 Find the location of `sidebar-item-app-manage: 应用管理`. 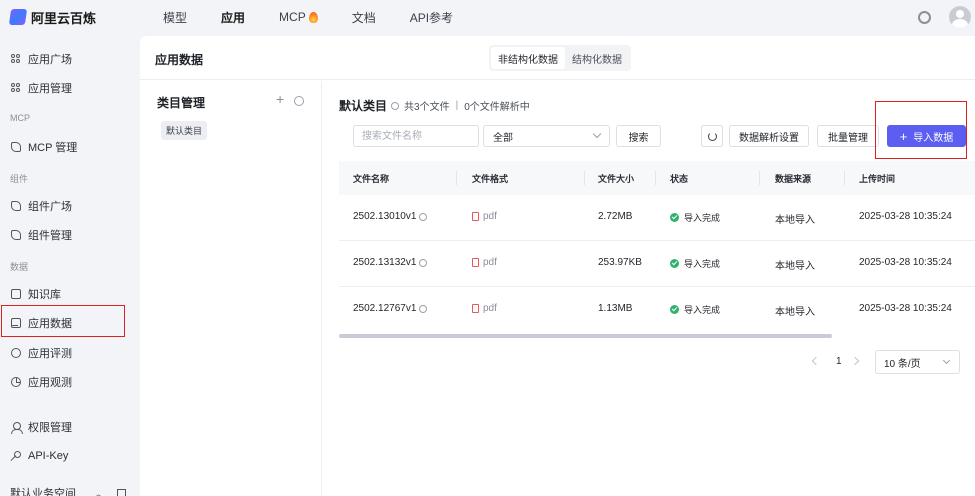

sidebar-item-app-manage: 应用管理 is located at coordinates (41, 88).